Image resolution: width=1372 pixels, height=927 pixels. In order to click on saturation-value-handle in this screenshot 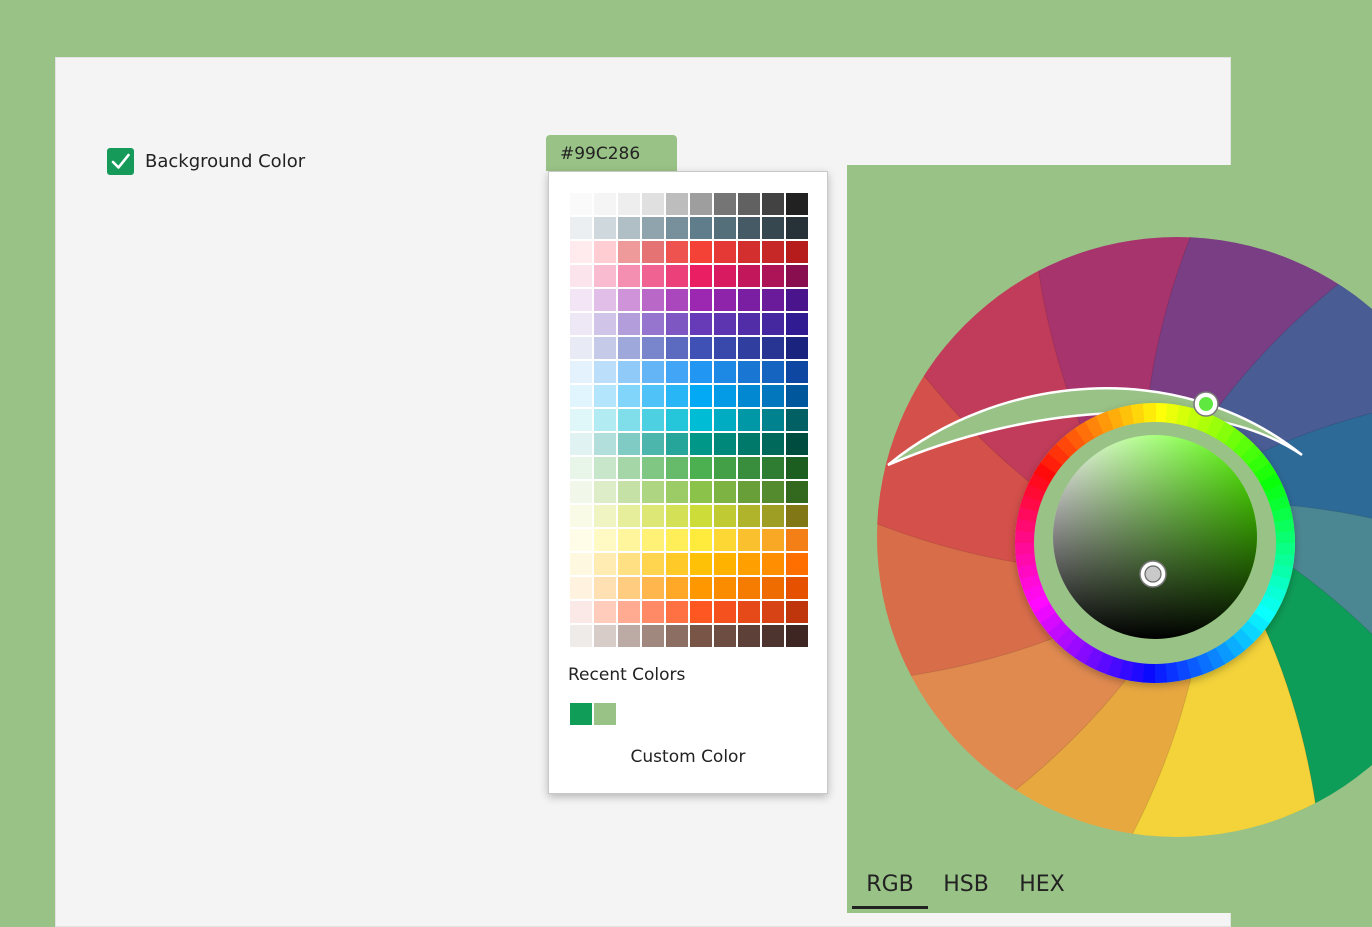, I will do `click(1153, 574)`.